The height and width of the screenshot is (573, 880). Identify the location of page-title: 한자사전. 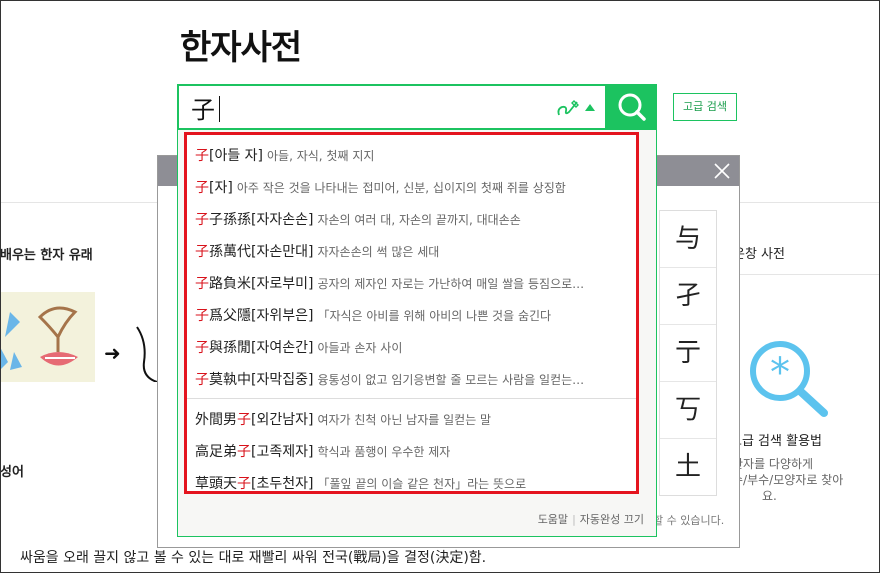
(241, 48).